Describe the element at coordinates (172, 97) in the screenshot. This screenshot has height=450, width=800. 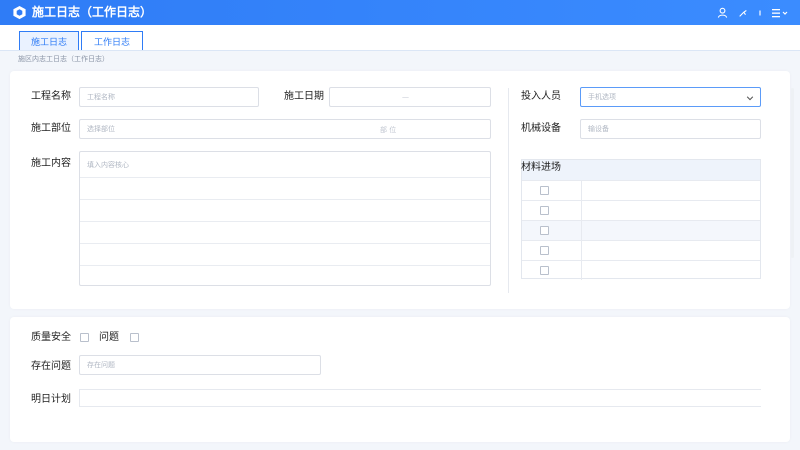
I see `project-name-input` at that location.